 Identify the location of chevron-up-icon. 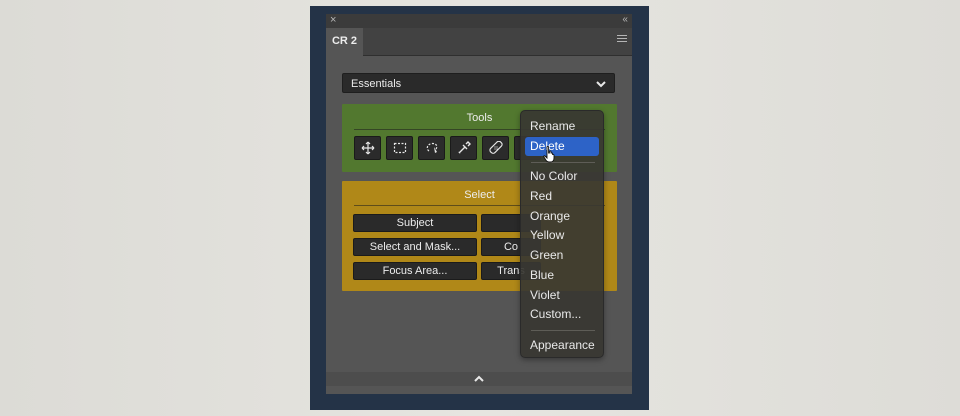
(479, 379).